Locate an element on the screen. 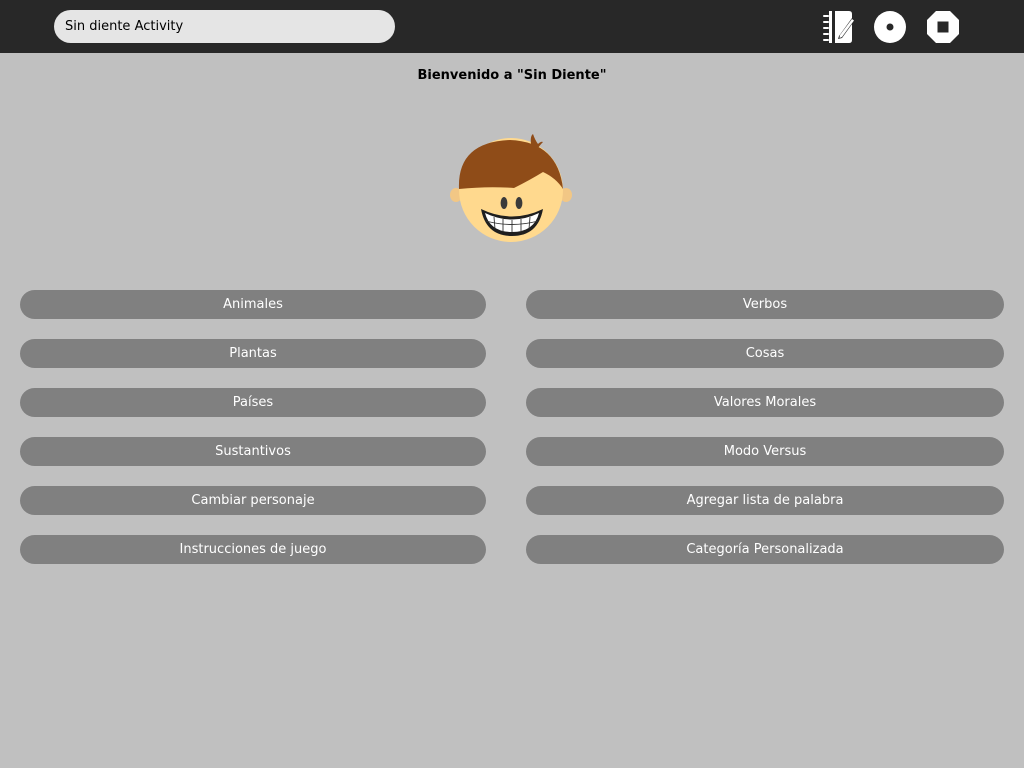 The width and height of the screenshot is (1024, 768). share-icon is located at coordinates (890, 27).